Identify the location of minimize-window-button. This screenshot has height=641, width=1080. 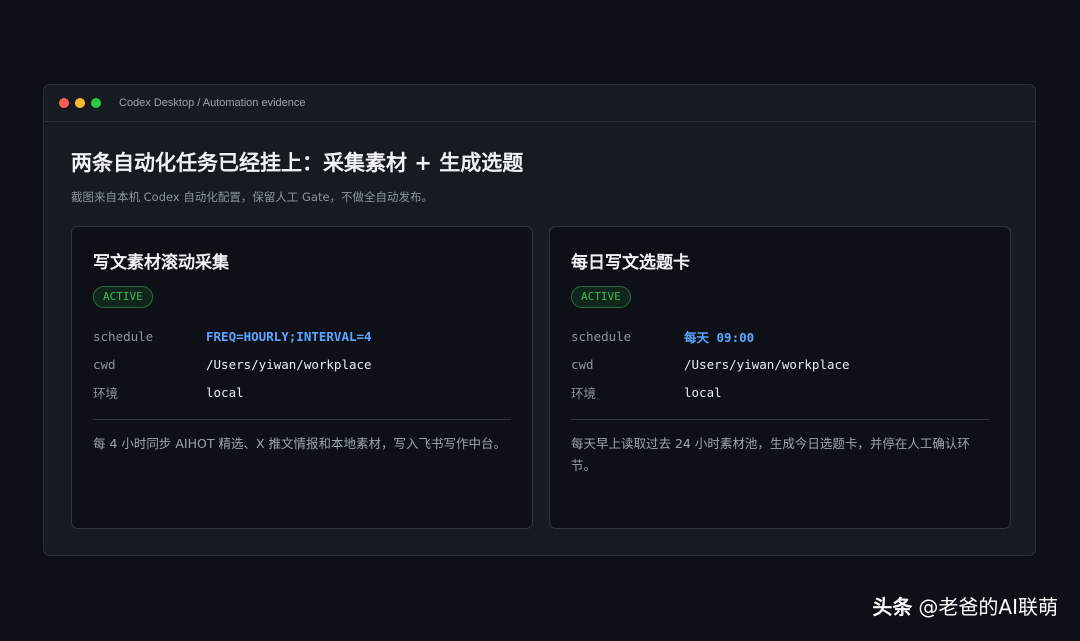
(80, 103).